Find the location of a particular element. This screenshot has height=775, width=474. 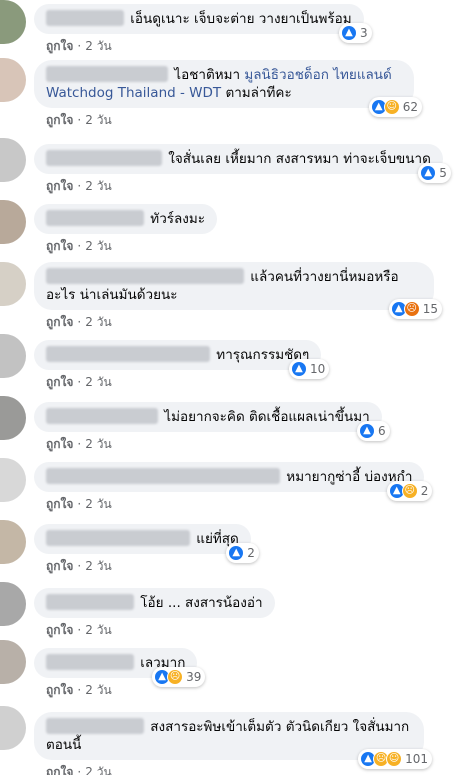

reaction-summary: ▲ ☹ 39 is located at coordinates (179, 677).